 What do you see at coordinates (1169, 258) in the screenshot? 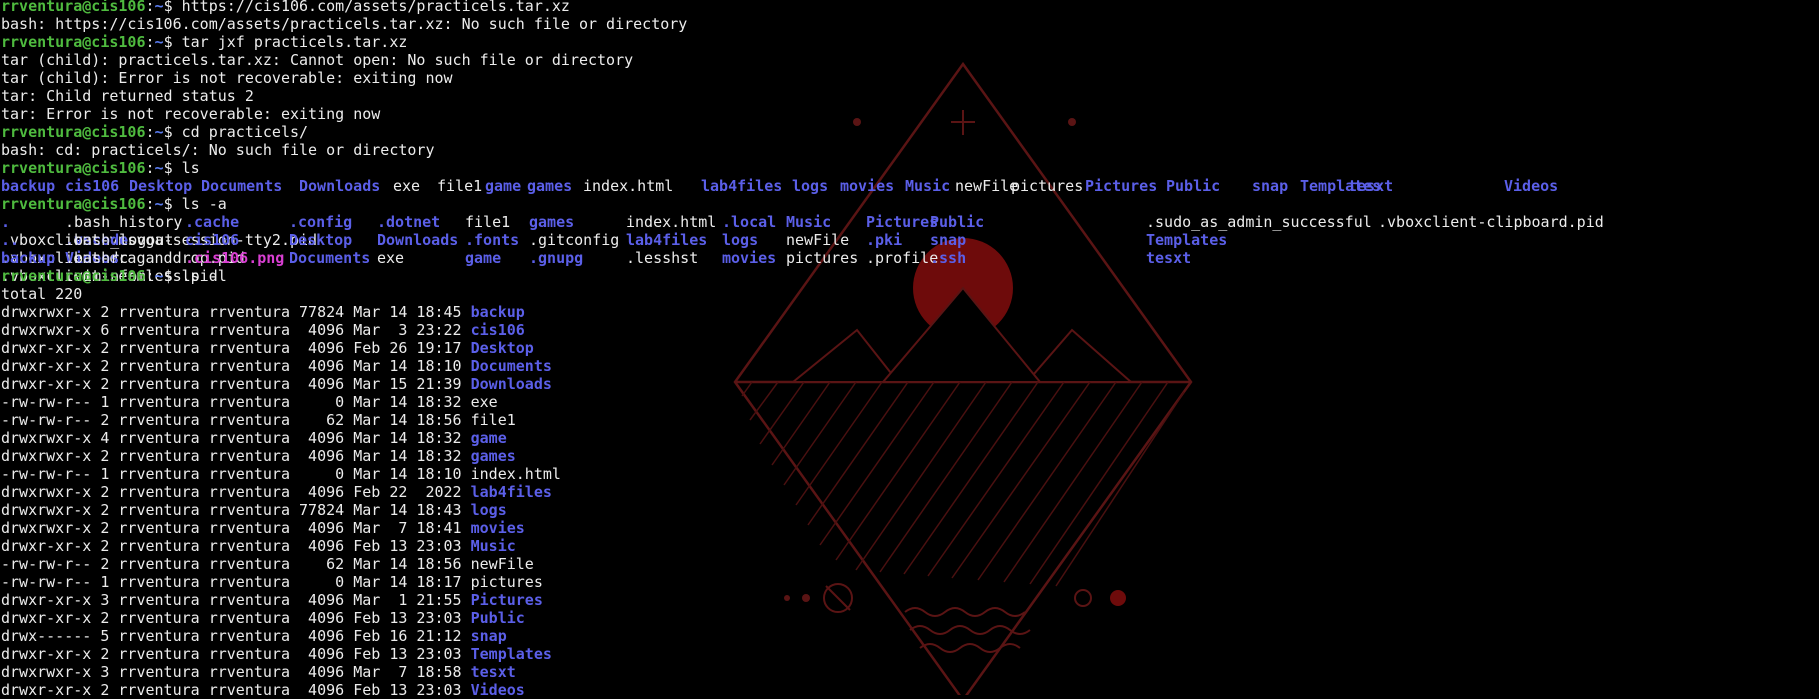
I see `ls-a-entry: tesxt` at bounding box center [1169, 258].